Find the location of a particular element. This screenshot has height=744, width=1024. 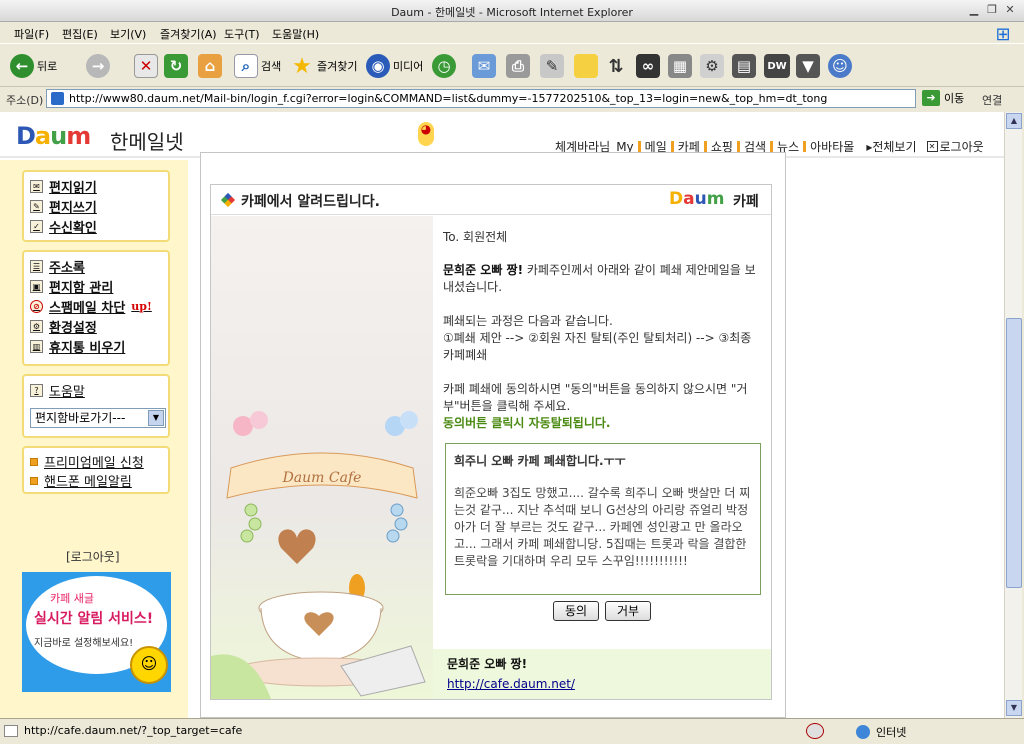

edit-icon: ✎ is located at coordinates (552, 66).